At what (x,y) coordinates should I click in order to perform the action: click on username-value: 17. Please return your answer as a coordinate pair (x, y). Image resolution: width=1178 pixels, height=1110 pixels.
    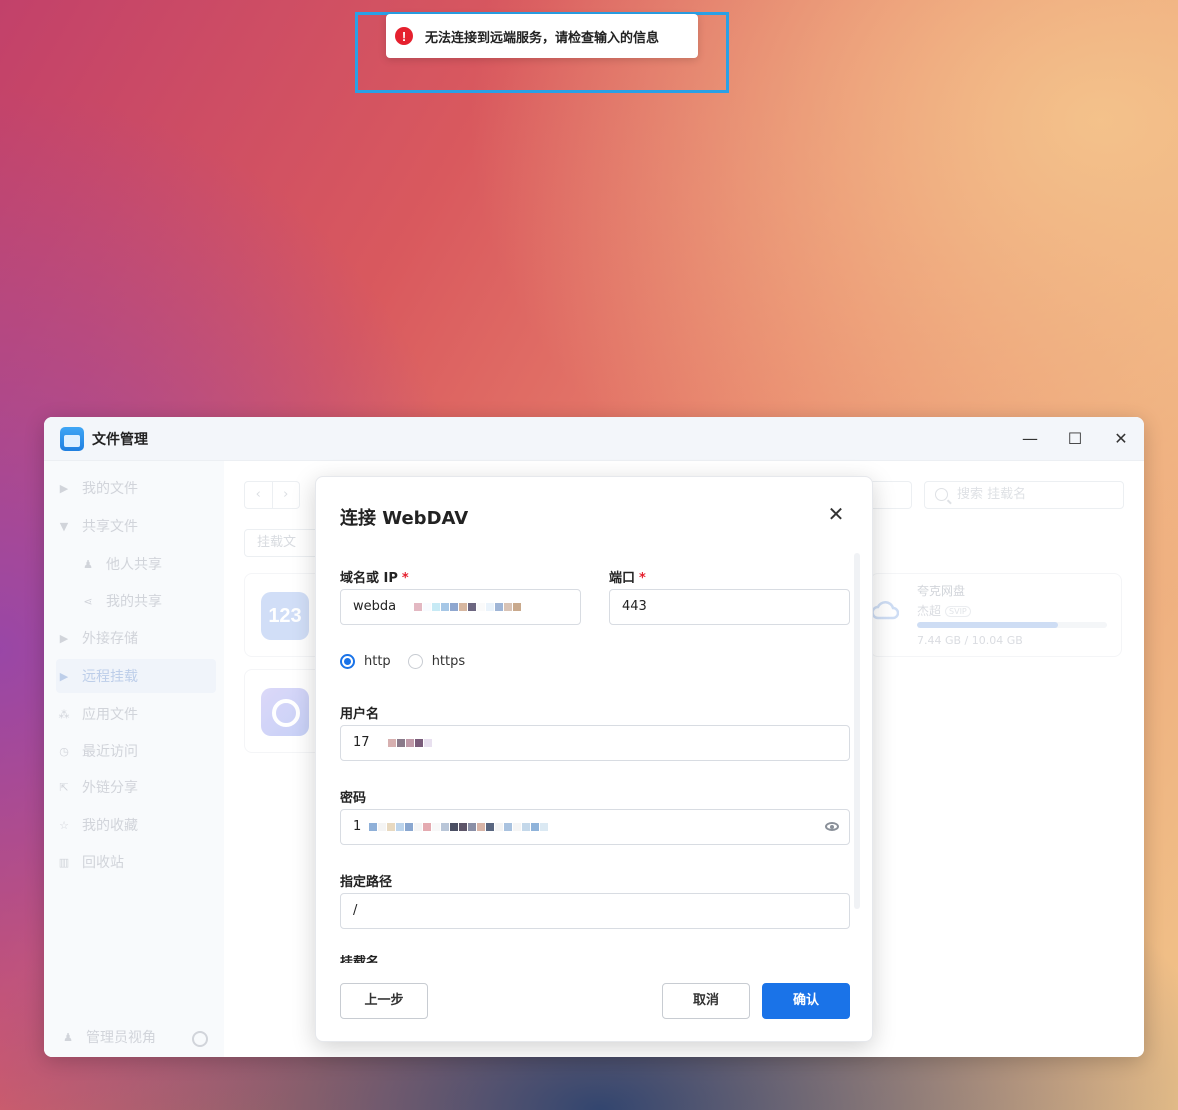
    Looking at the image, I should click on (361, 742).